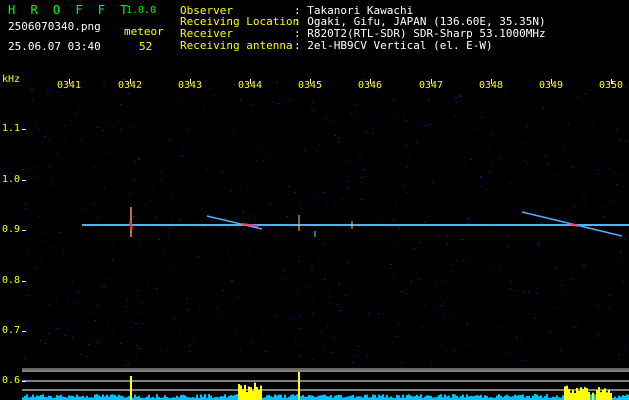  What do you see at coordinates (146, 46) in the screenshot?
I see `event-count: 52` at bounding box center [146, 46].